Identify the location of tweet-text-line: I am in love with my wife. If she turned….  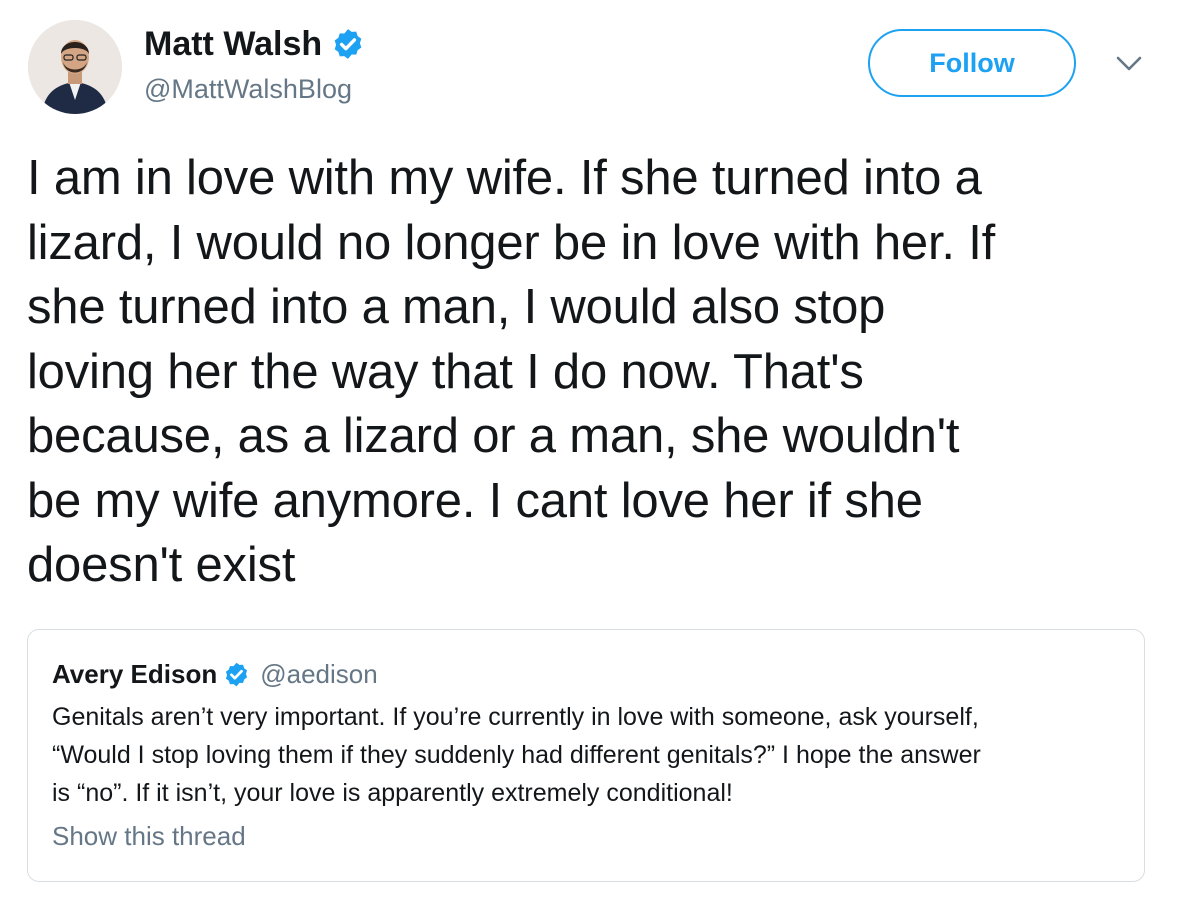
(504, 178).